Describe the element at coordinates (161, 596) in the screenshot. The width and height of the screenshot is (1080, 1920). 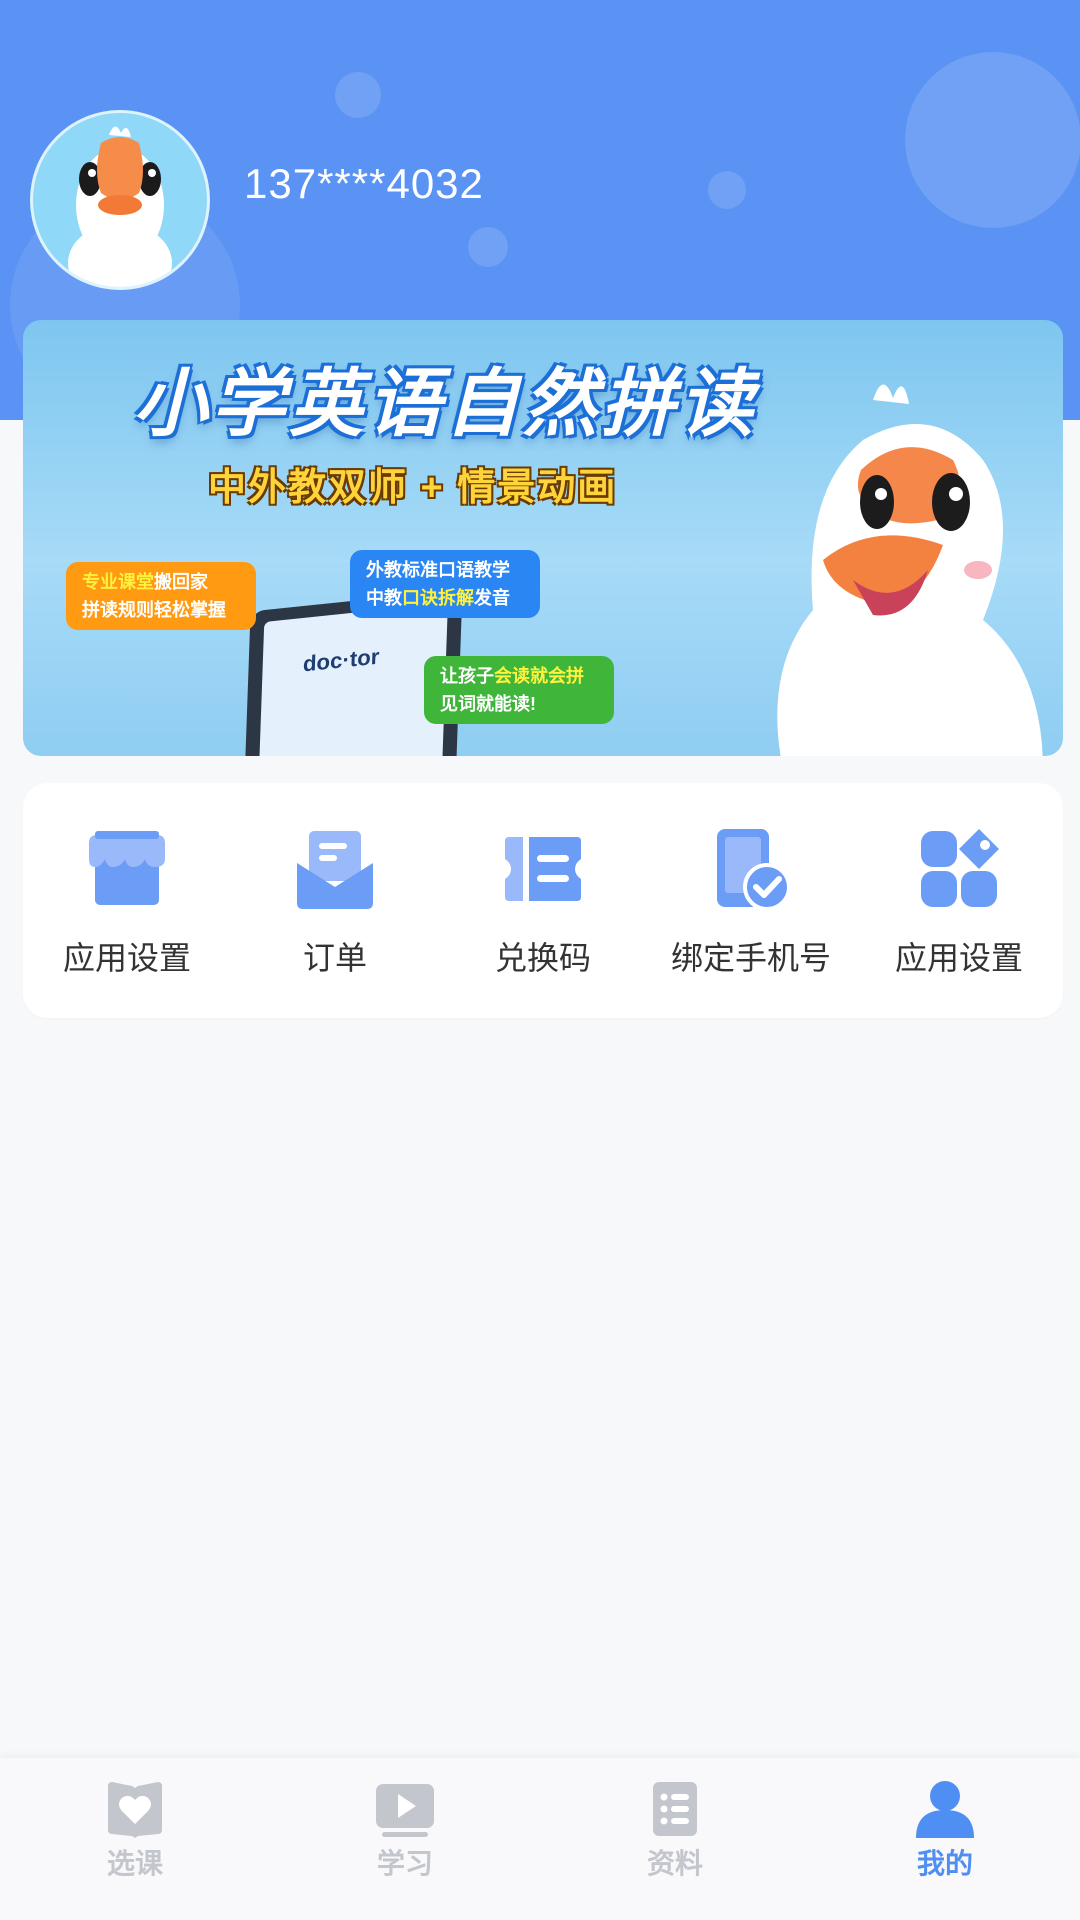
I see `feature-tag-classroom: 专业课堂搬回家 拼读规则轻松掌握` at that location.